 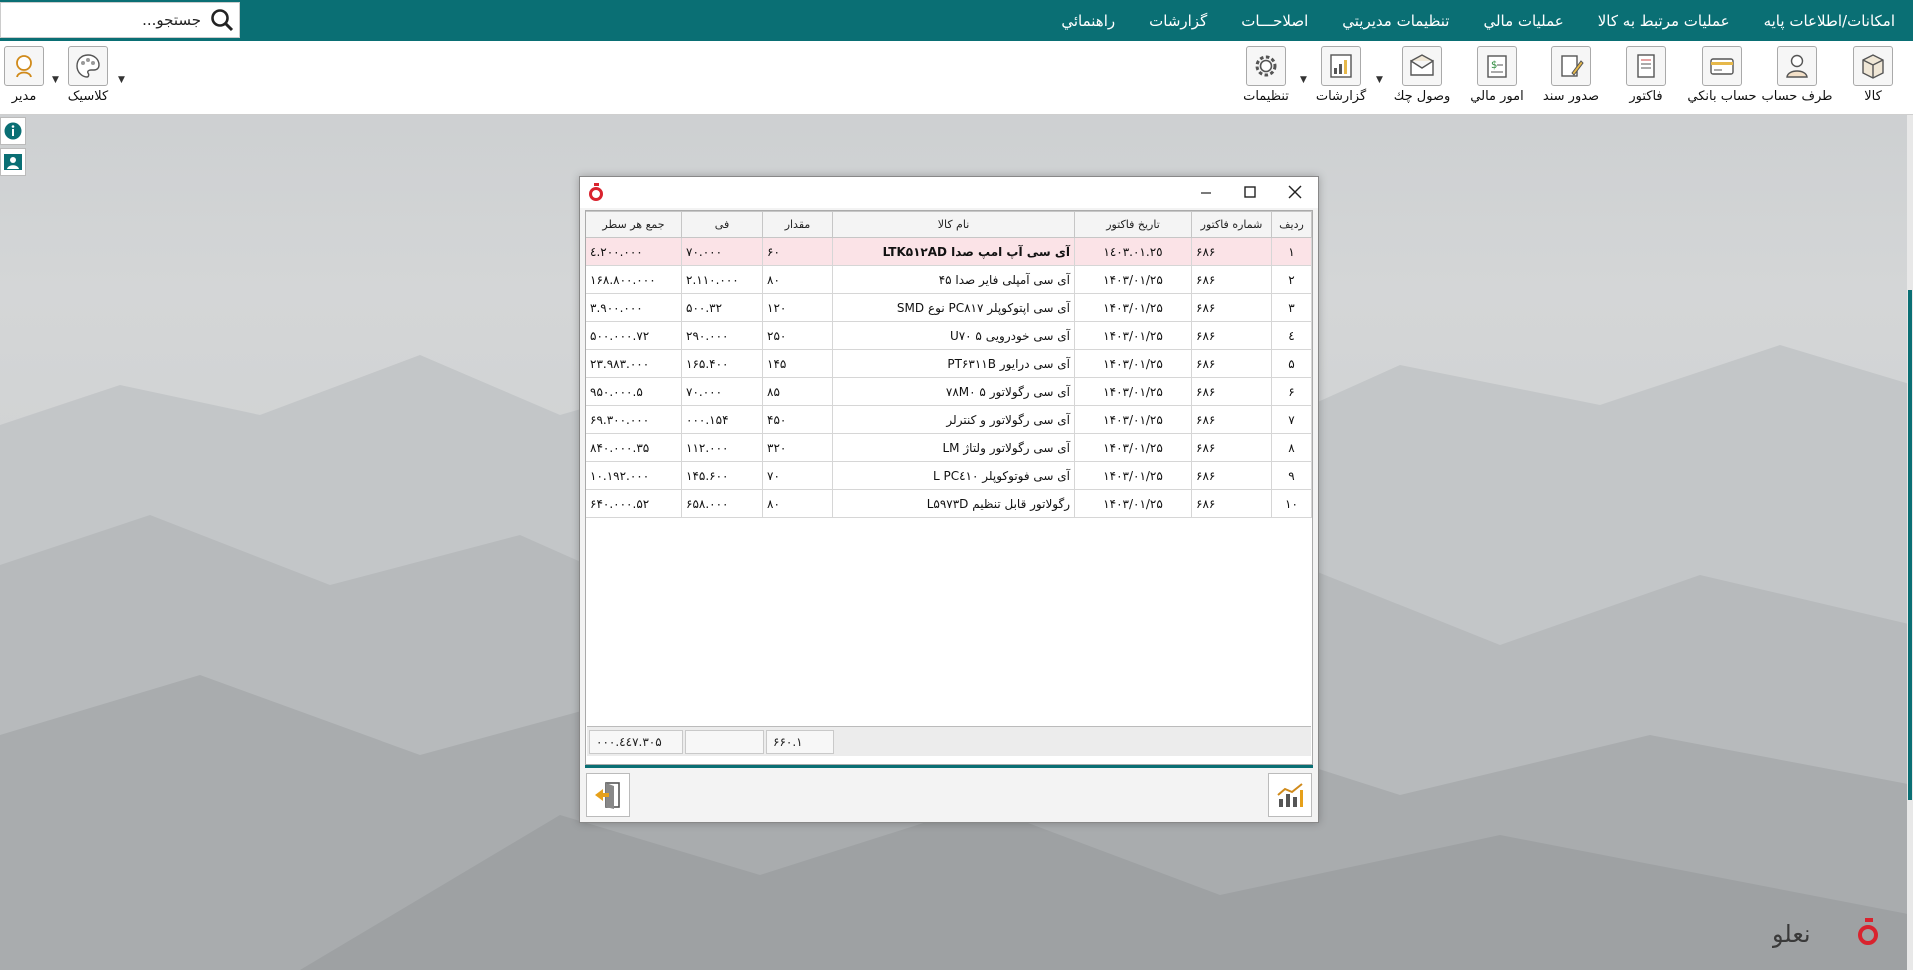 What do you see at coordinates (722, 419) in the screenshot?
I see `cell-unit-price: ١۵۴.٠٠٠` at bounding box center [722, 419].